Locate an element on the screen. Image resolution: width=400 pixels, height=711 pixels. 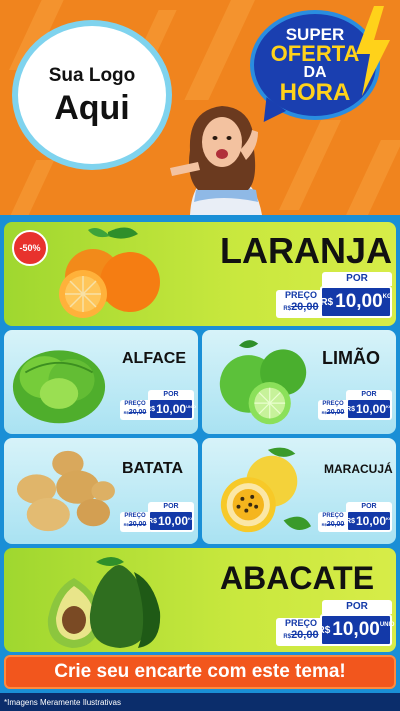
product-card-batata: BATATA POR PREÇO R$20,00 R$ 10,00 KG is located at coordinates (101, 491).